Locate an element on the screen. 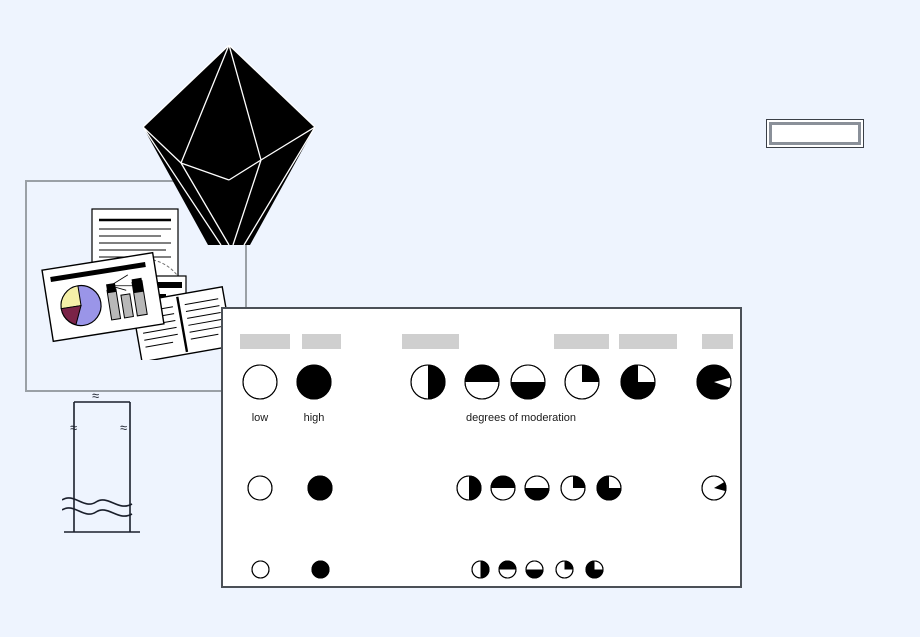  broken-column-svg: ≈ ≈ ≈ is located at coordinates (100, 460).